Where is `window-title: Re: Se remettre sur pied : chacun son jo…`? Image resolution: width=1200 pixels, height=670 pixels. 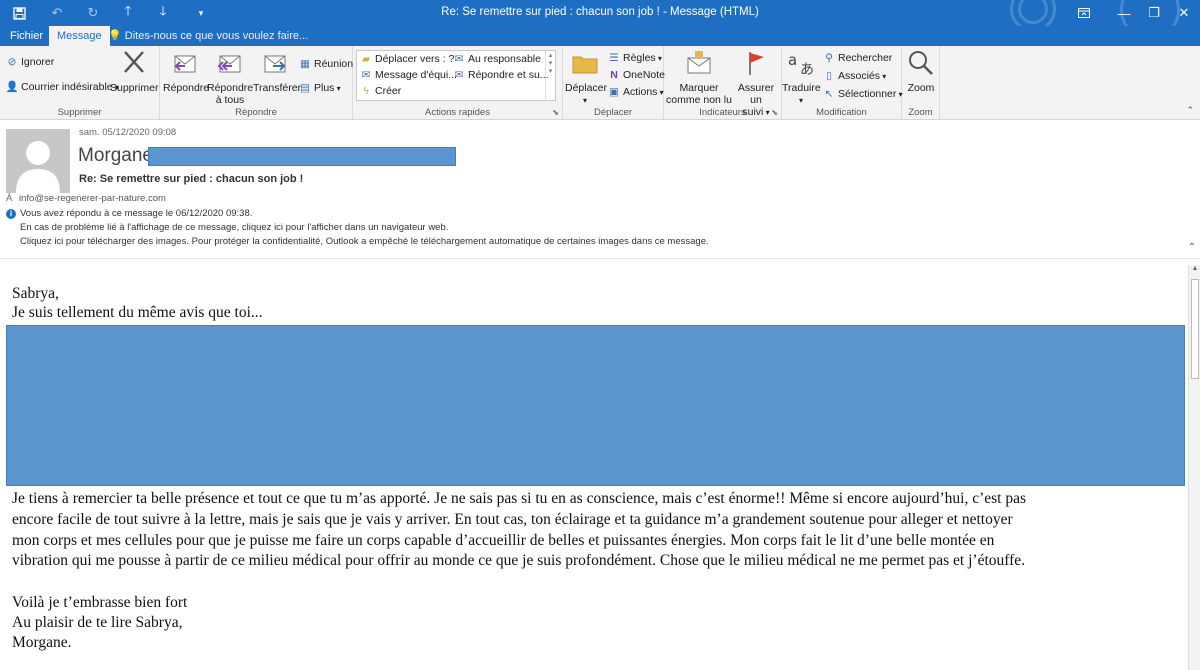 window-title: Re: Se remettre sur pied : chacun son jo… is located at coordinates (600, 12).